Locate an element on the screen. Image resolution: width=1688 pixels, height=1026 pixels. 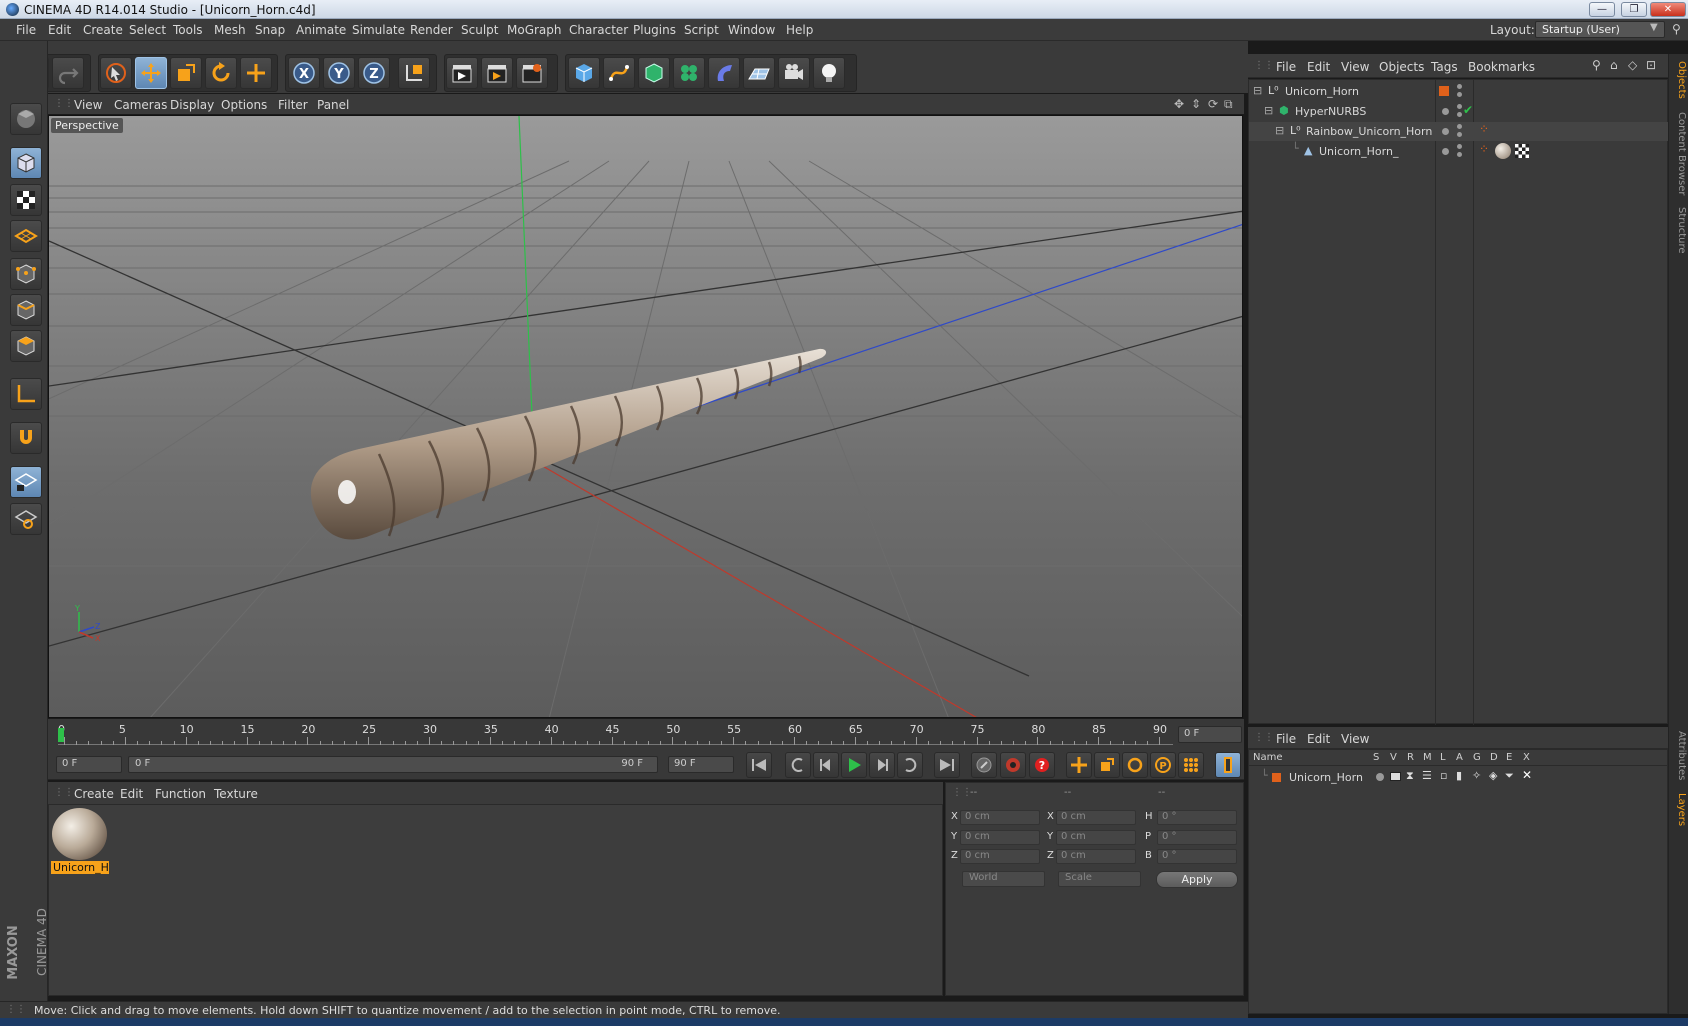
viewport-menu-filter: Filter is located at coordinates (293, 105).